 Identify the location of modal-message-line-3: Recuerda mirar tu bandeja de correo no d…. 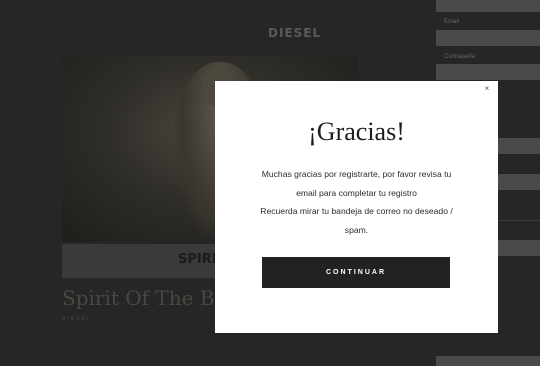
(356, 211).